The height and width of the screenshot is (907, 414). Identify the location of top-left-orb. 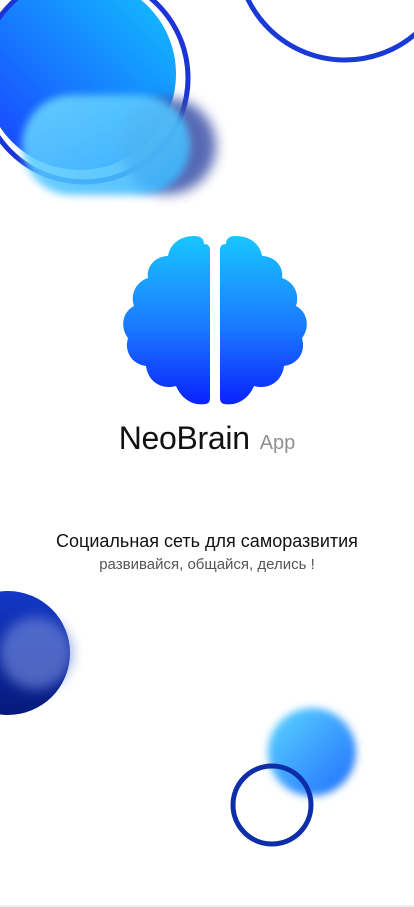
(108, 97).